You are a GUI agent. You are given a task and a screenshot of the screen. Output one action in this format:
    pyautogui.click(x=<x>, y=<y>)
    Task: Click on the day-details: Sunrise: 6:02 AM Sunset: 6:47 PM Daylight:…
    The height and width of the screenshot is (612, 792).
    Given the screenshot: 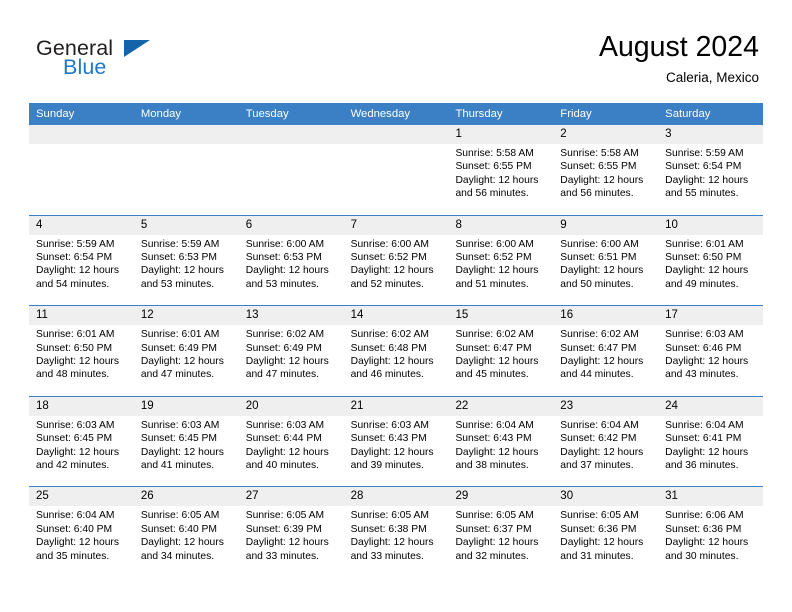 What is the action you would take?
    pyautogui.click(x=500, y=353)
    